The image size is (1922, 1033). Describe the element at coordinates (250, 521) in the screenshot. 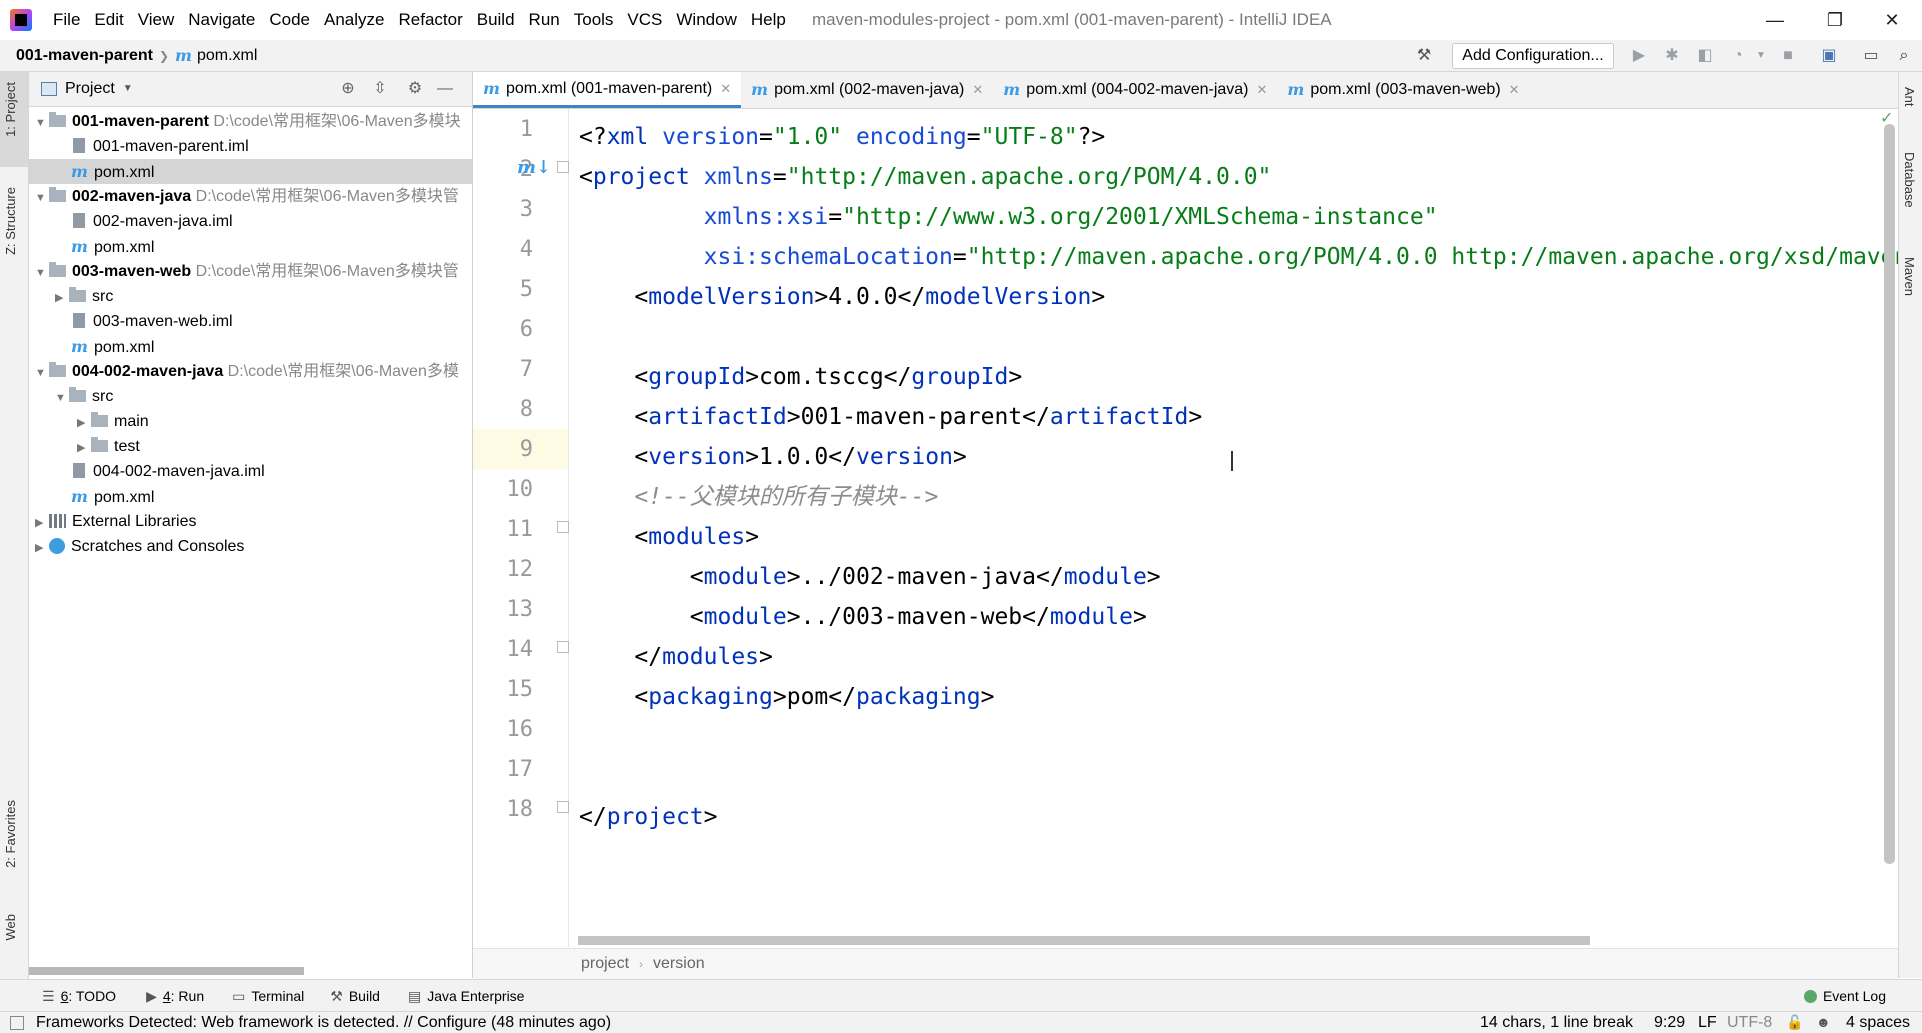

I see `tree-external-libraries: ▶ External Libraries` at that location.